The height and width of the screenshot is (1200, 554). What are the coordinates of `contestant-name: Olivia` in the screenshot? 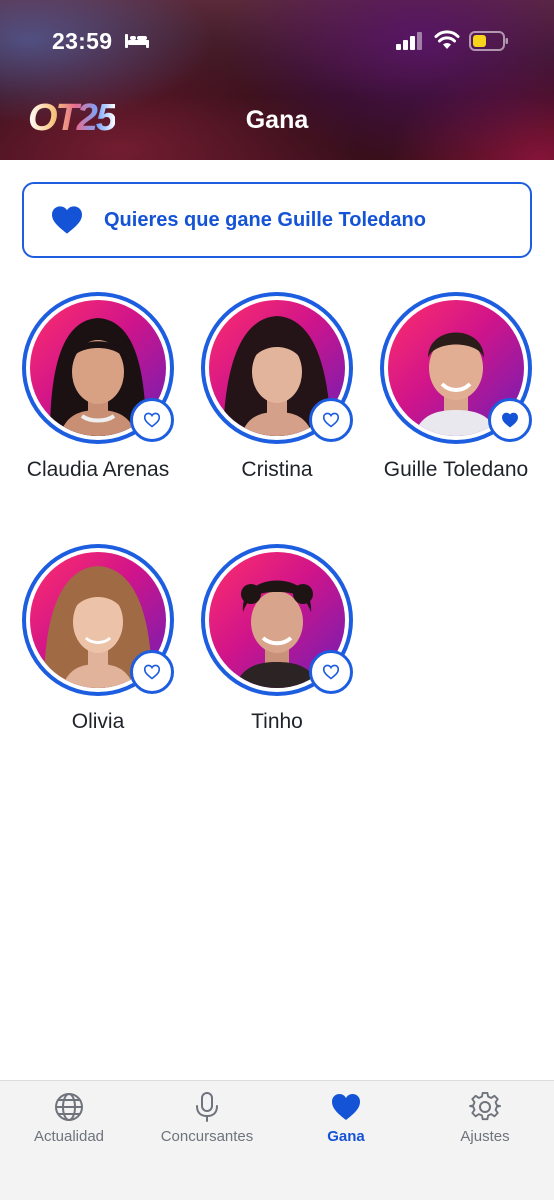 It's located at (98, 721).